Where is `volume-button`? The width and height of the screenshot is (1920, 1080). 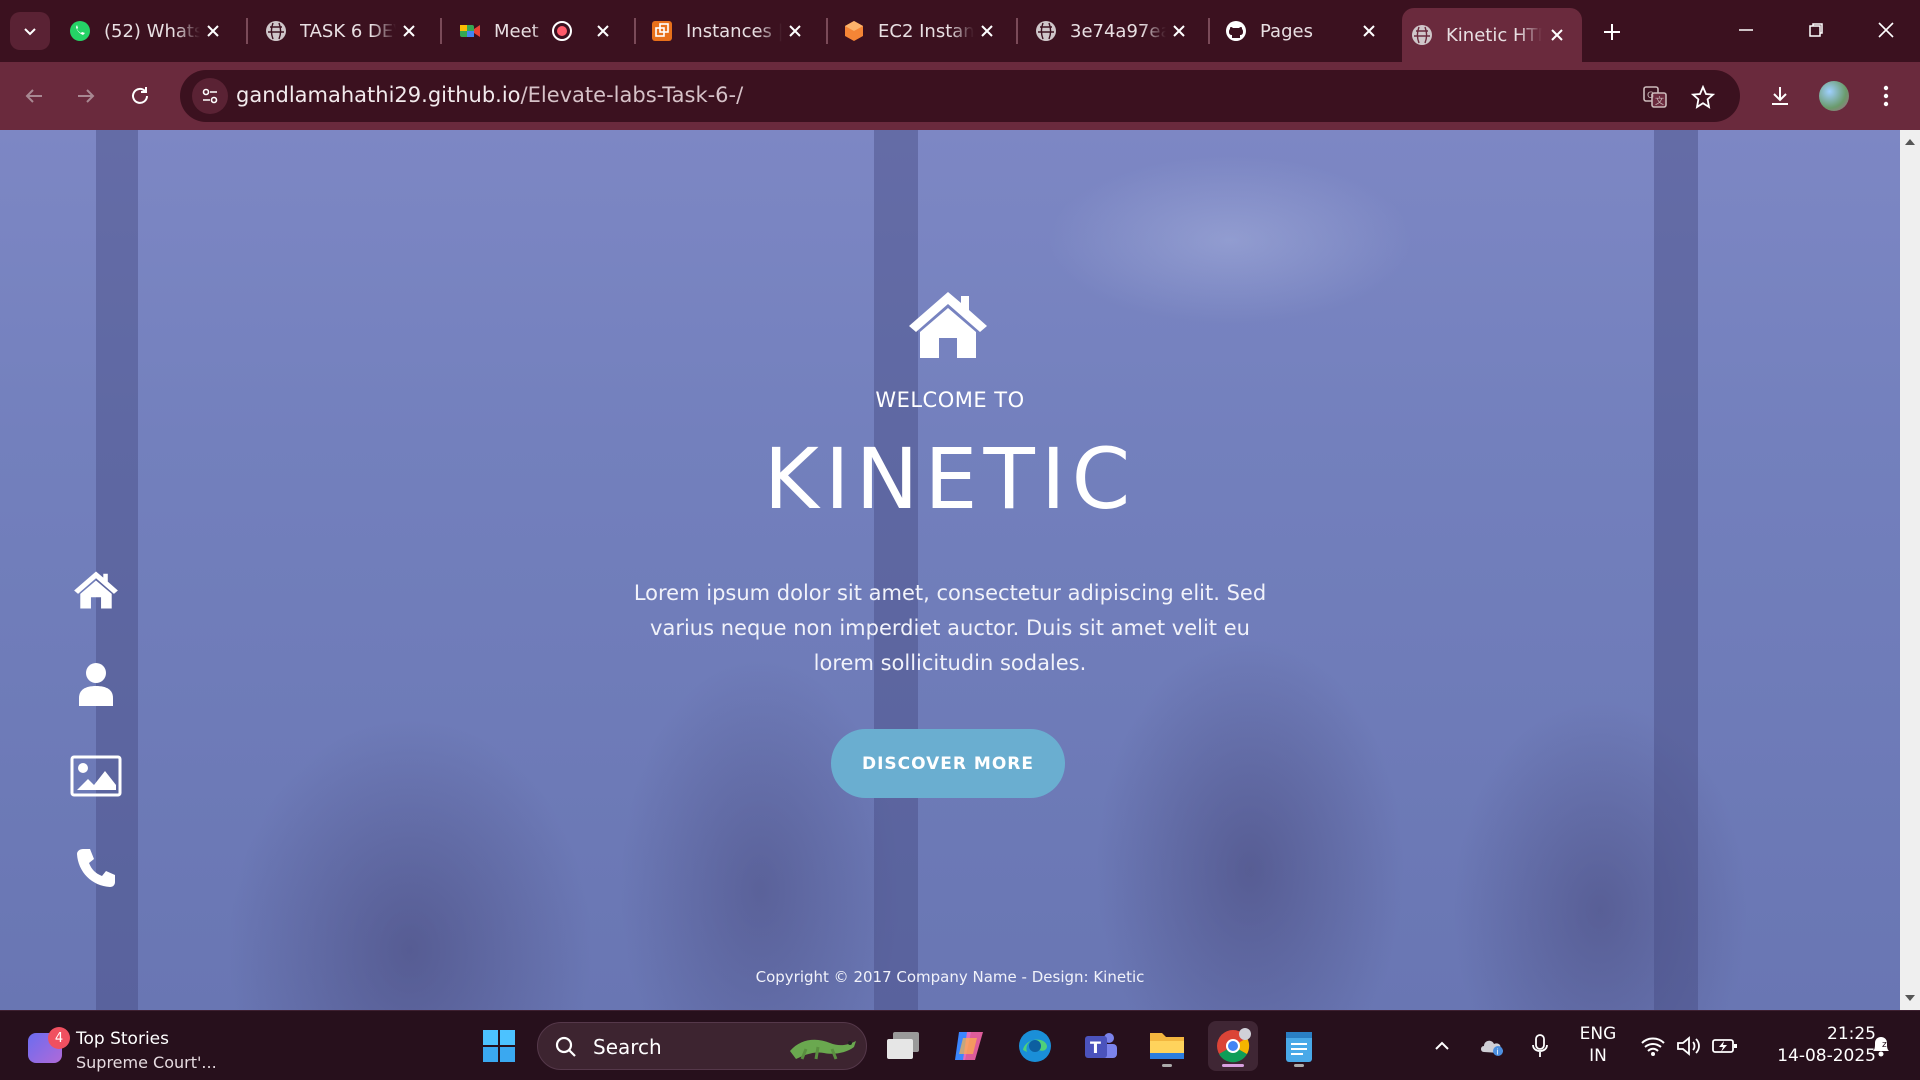 volume-button is located at coordinates (1689, 1046).